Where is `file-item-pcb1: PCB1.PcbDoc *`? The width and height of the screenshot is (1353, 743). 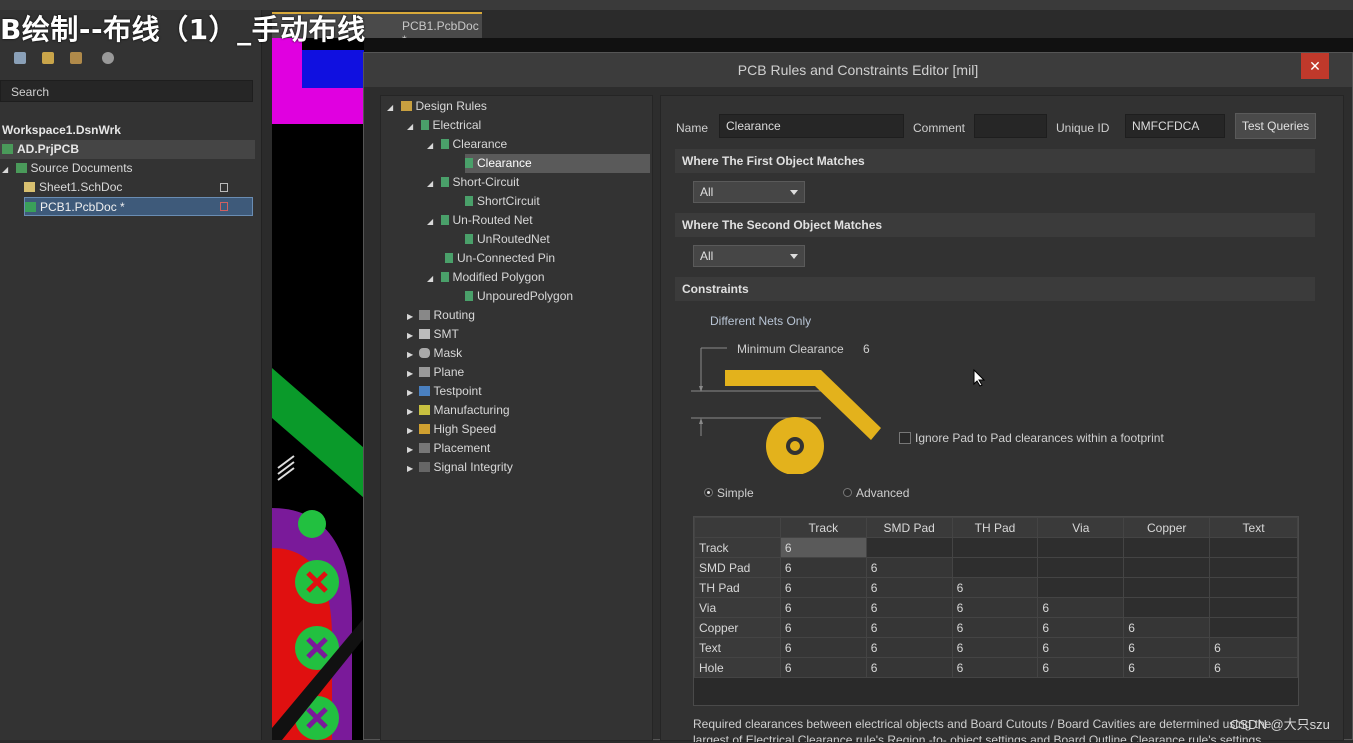
file-item-pcb1: PCB1.PcbDoc * is located at coordinates (138, 206).